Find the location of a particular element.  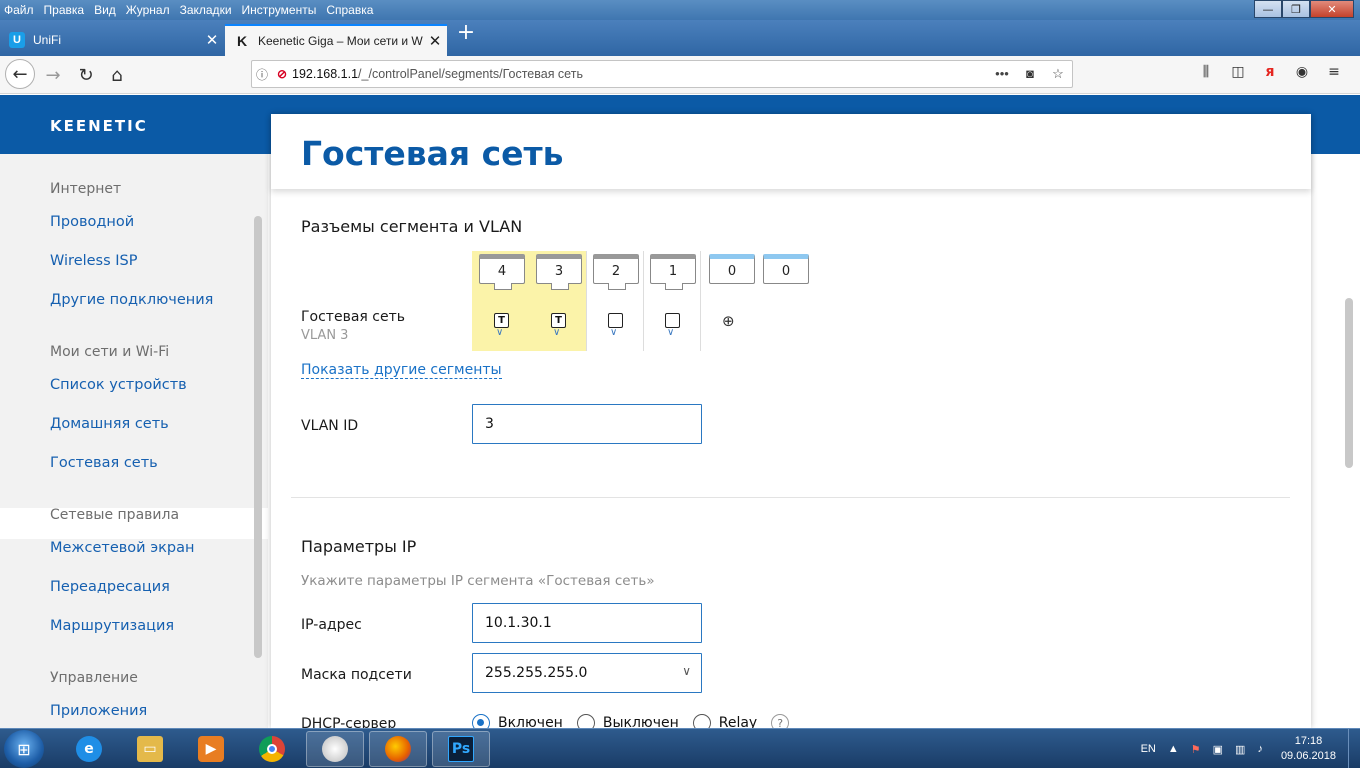

show-other-segments-link: Показать другие сегменты is located at coordinates (401, 370).